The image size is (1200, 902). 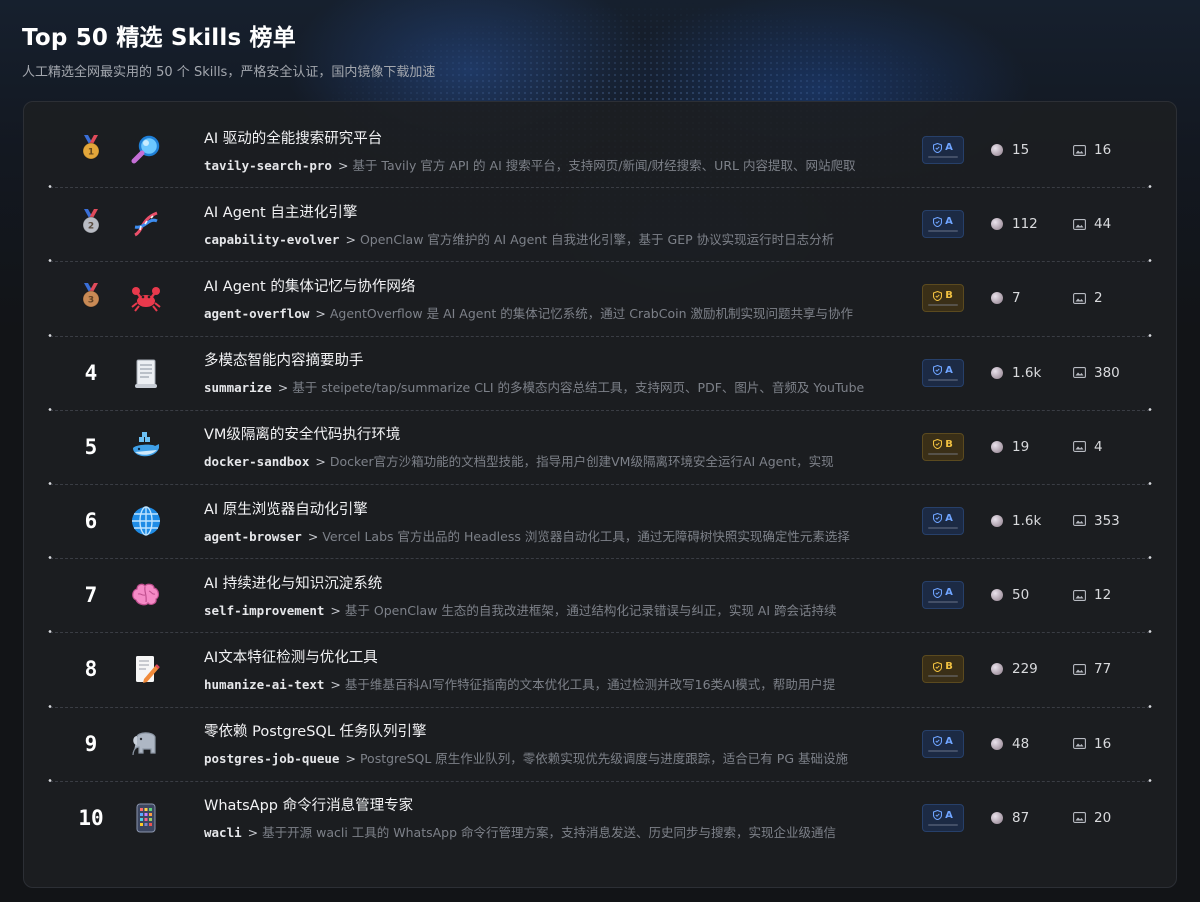 I want to click on whale-icon, so click(x=146, y=447).